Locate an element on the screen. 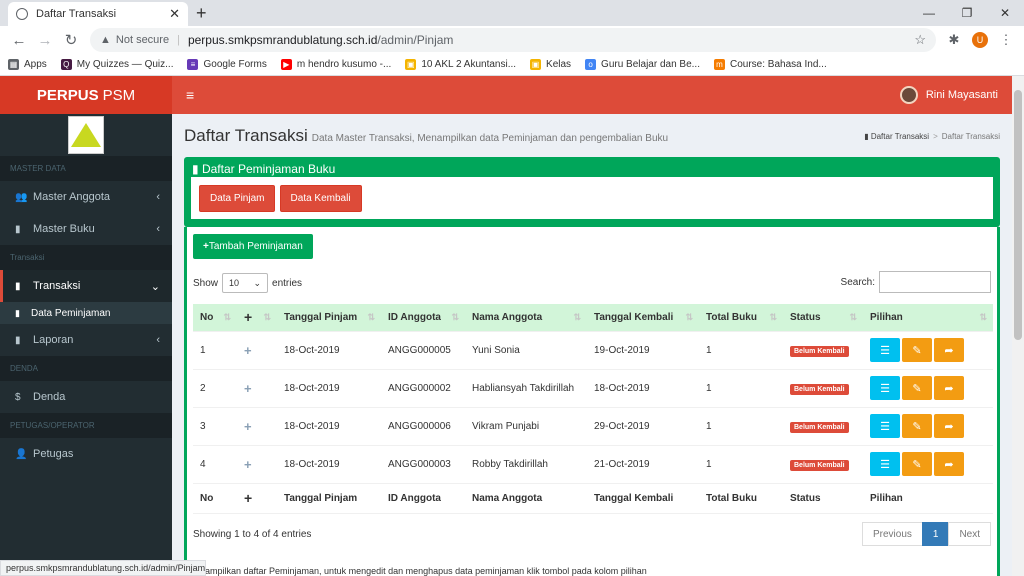  header-label: Pilihan is located at coordinates (886, 317).